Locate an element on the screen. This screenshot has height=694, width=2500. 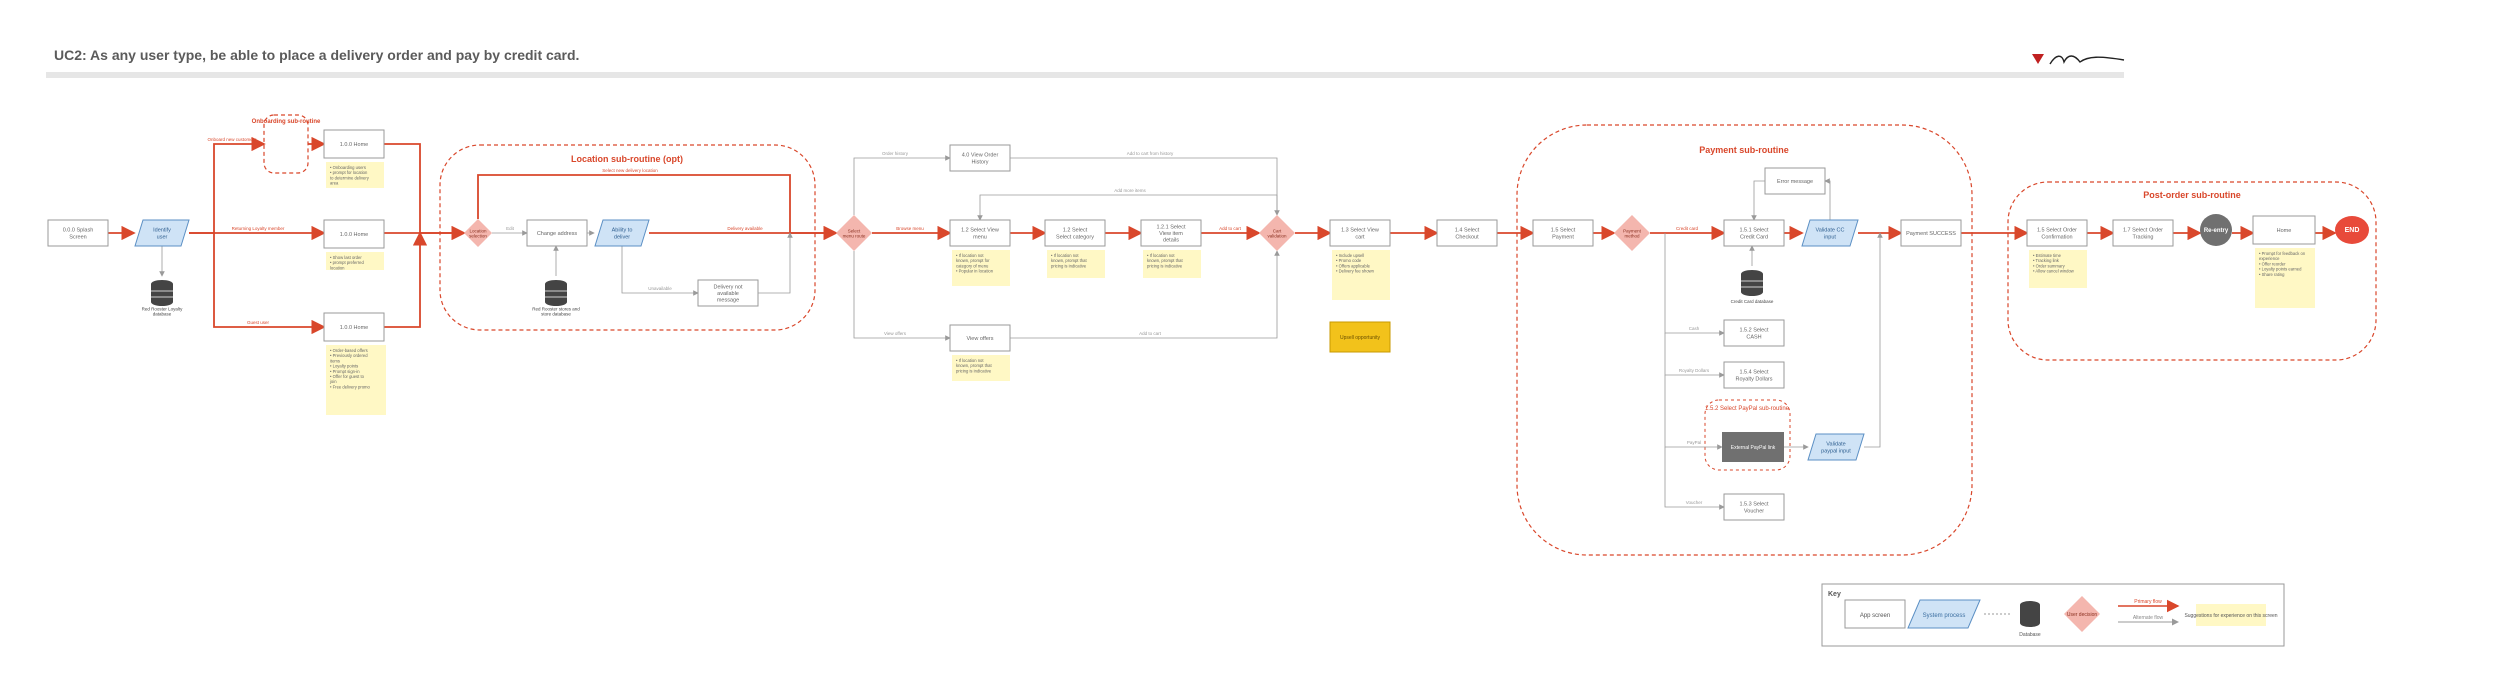
screen-home-bot: 1.0.0 Home is located at coordinates (354, 327).